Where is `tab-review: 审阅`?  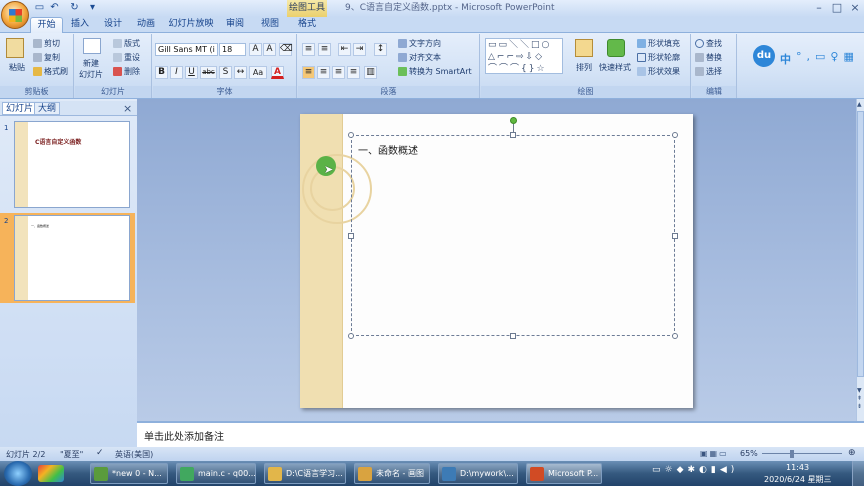
tab-review: 审阅 is located at coordinates (235, 25).